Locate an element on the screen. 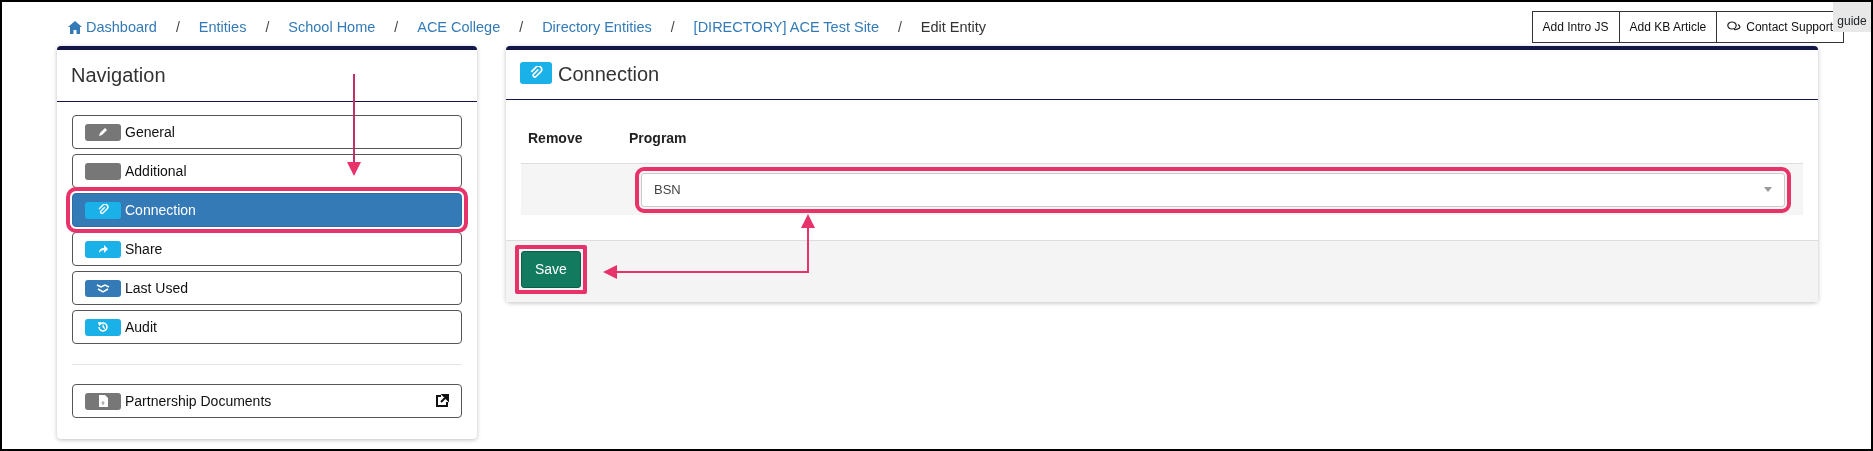  caret-icon is located at coordinates (1768, 189).